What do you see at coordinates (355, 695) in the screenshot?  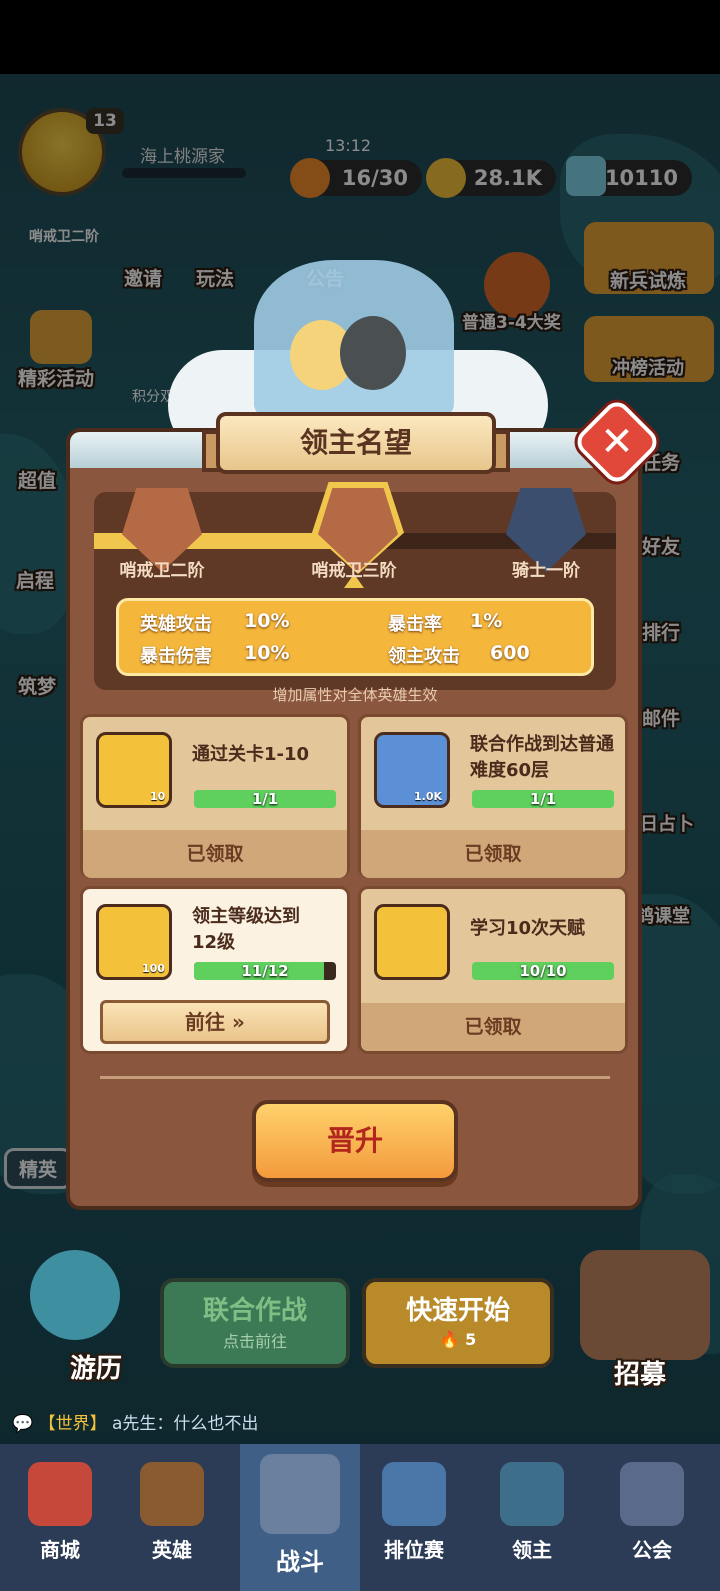 I see `bonus-note: 增加属性对全体英雄生效` at bounding box center [355, 695].